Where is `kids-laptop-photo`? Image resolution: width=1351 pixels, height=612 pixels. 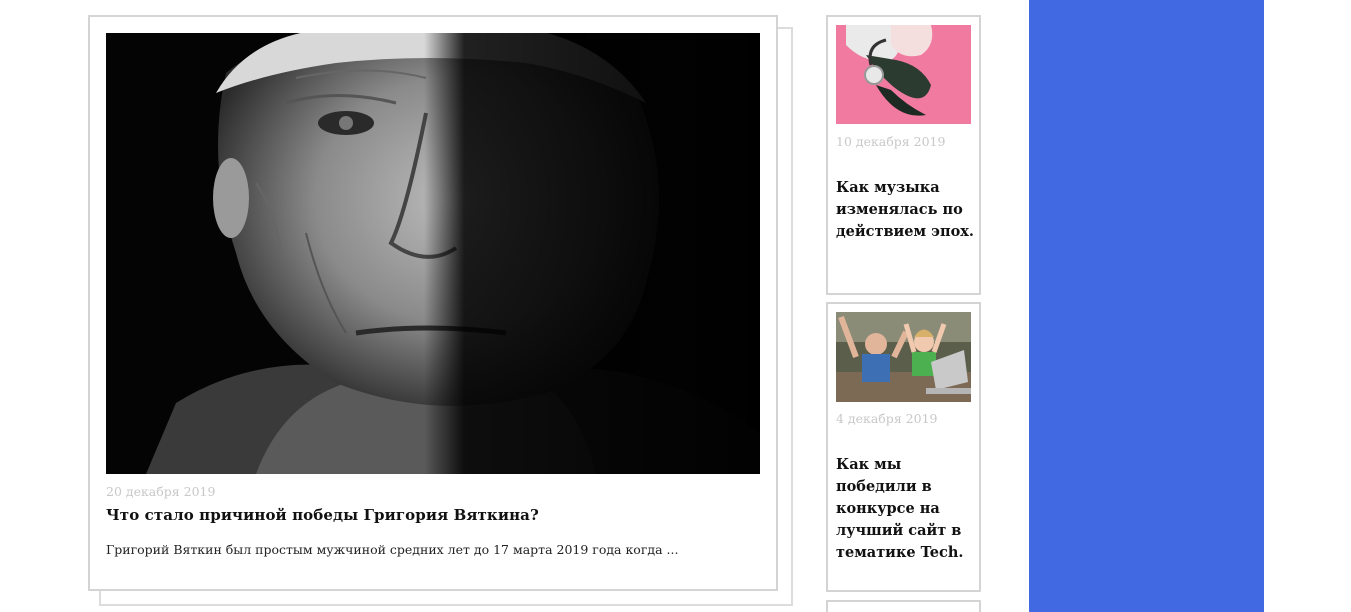 kids-laptop-photo is located at coordinates (903, 357).